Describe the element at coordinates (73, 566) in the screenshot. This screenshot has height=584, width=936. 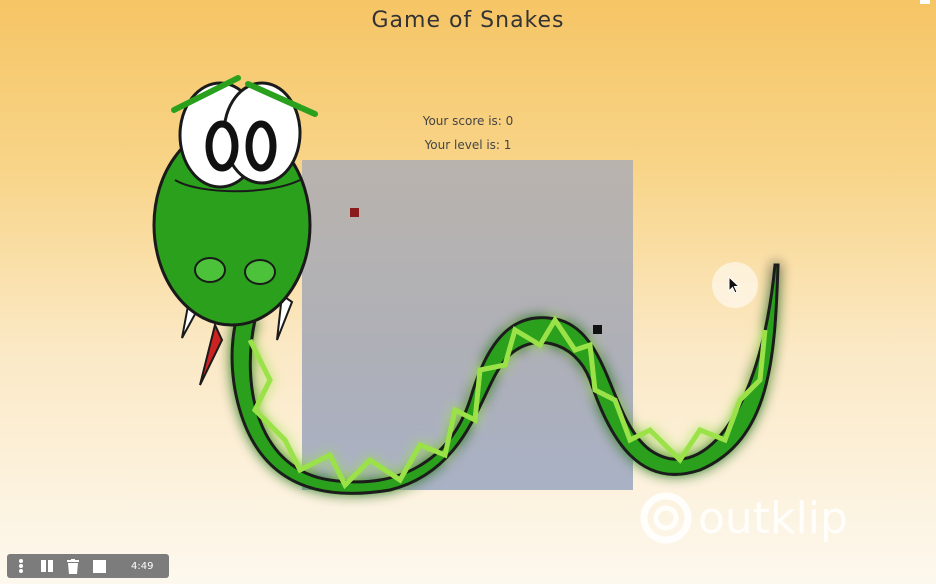
I see `trash-icon` at that location.